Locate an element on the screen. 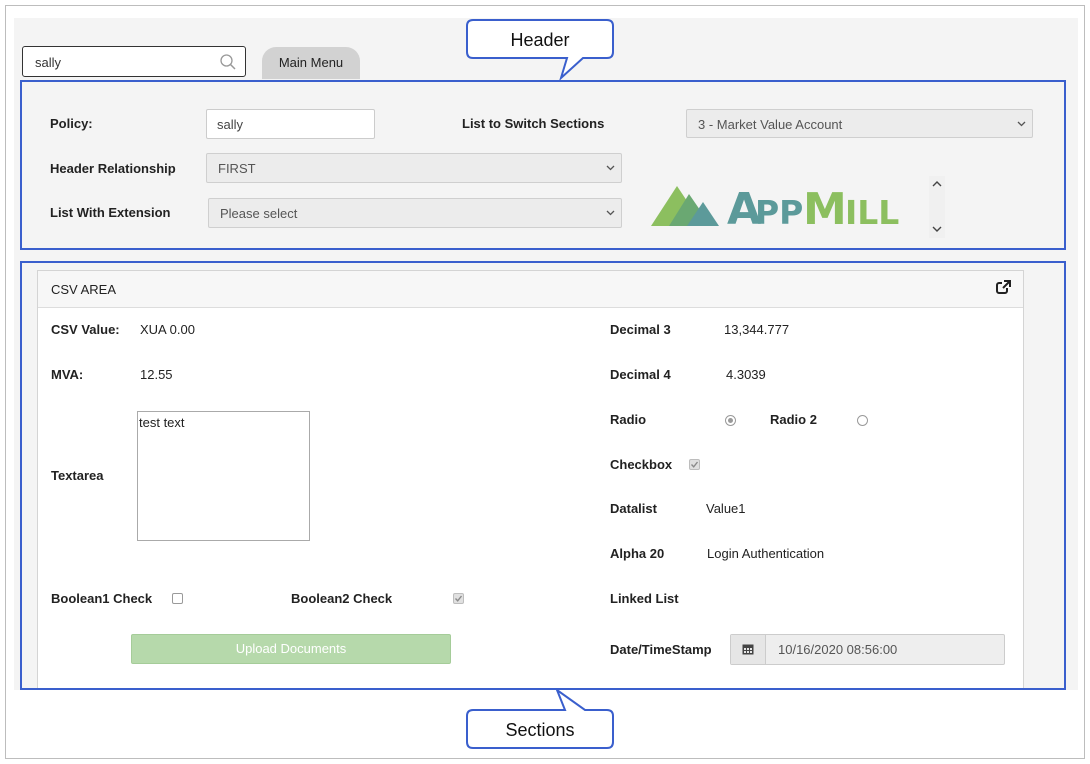  list-extension-label: List With Extension is located at coordinates (110, 212).